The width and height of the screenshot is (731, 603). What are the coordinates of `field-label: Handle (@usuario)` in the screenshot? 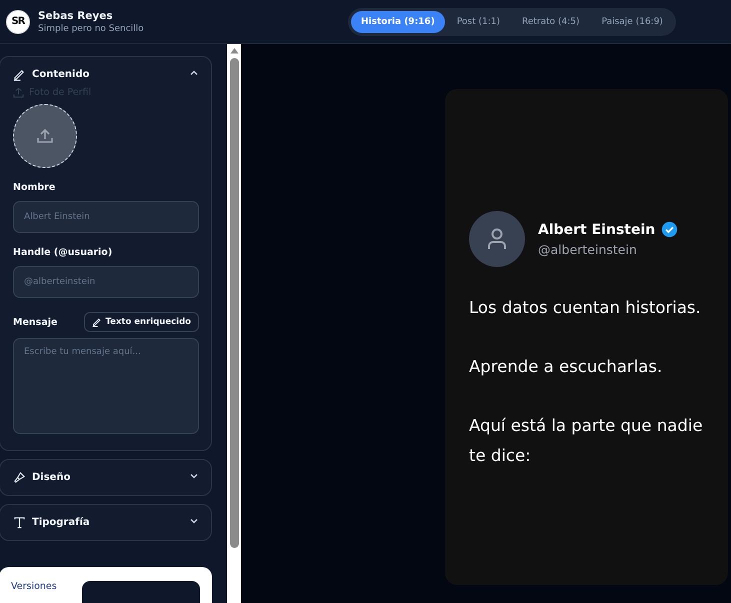 It's located at (63, 252).